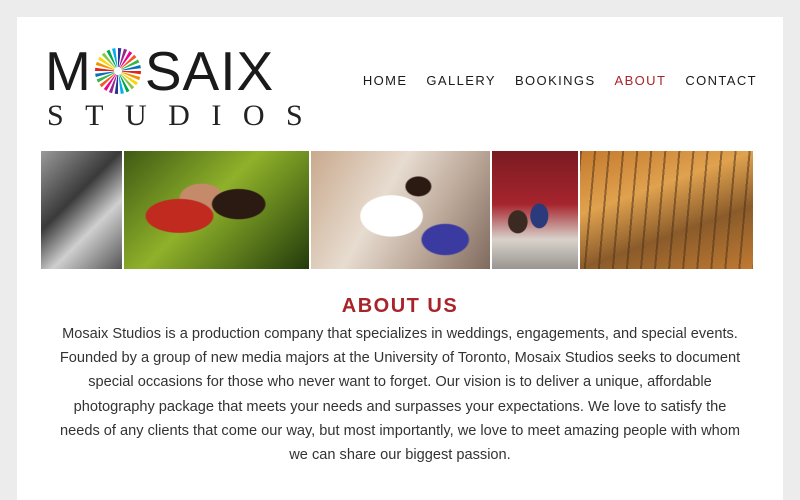 The image size is (800, 500). I want to click on nav-home: HOME, so click(385, 80).